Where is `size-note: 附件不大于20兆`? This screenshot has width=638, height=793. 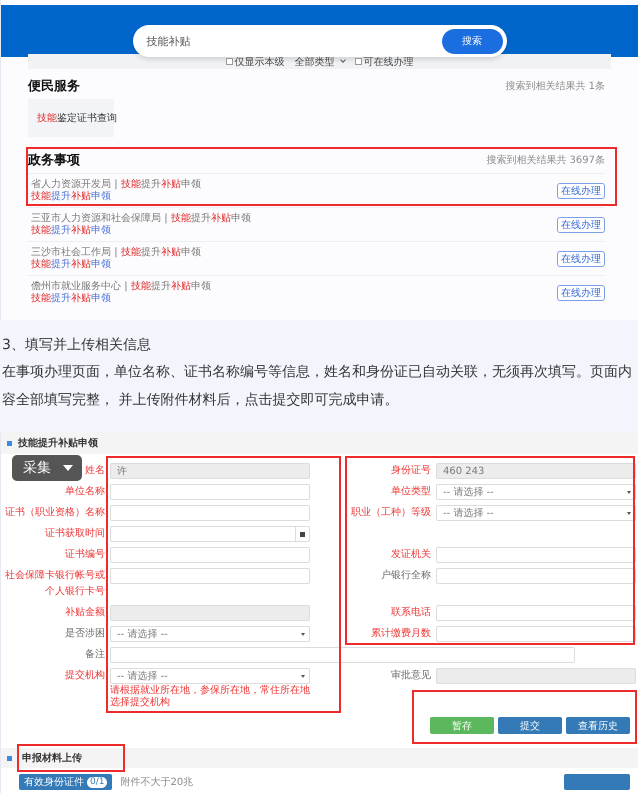 size-note: 附件不大于20兆 is located at coordinates (157, 782).